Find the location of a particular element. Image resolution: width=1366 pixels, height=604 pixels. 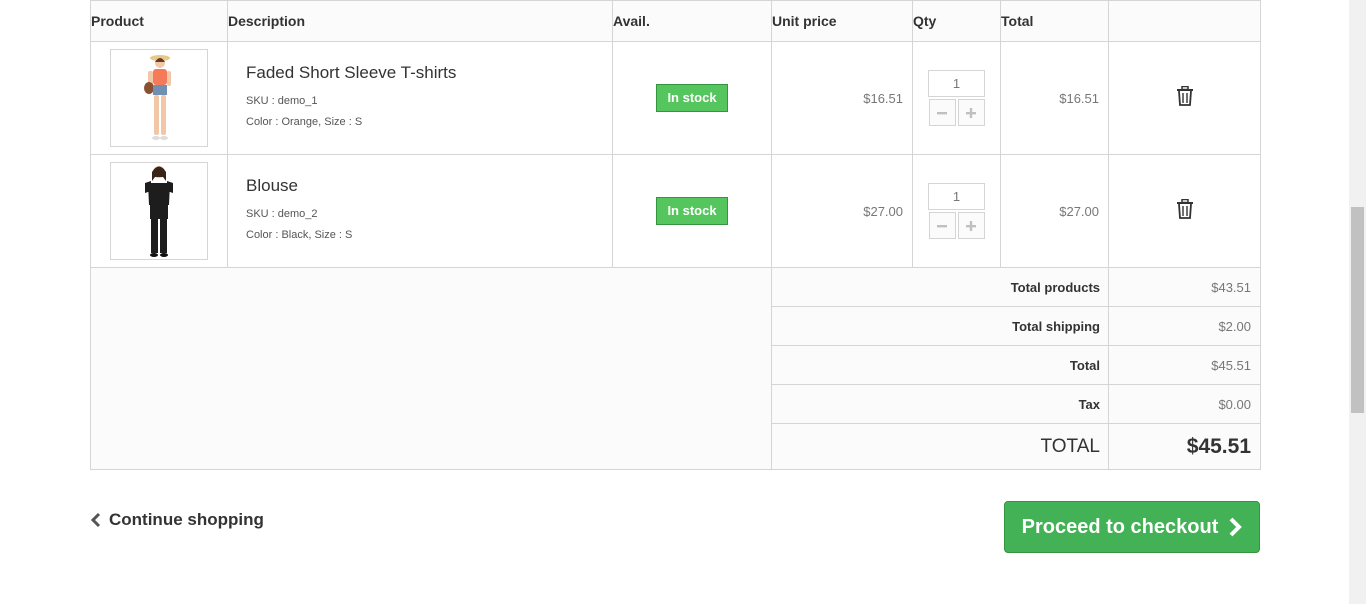

unit-price: $16.51 is located at coordinates (842, 98).